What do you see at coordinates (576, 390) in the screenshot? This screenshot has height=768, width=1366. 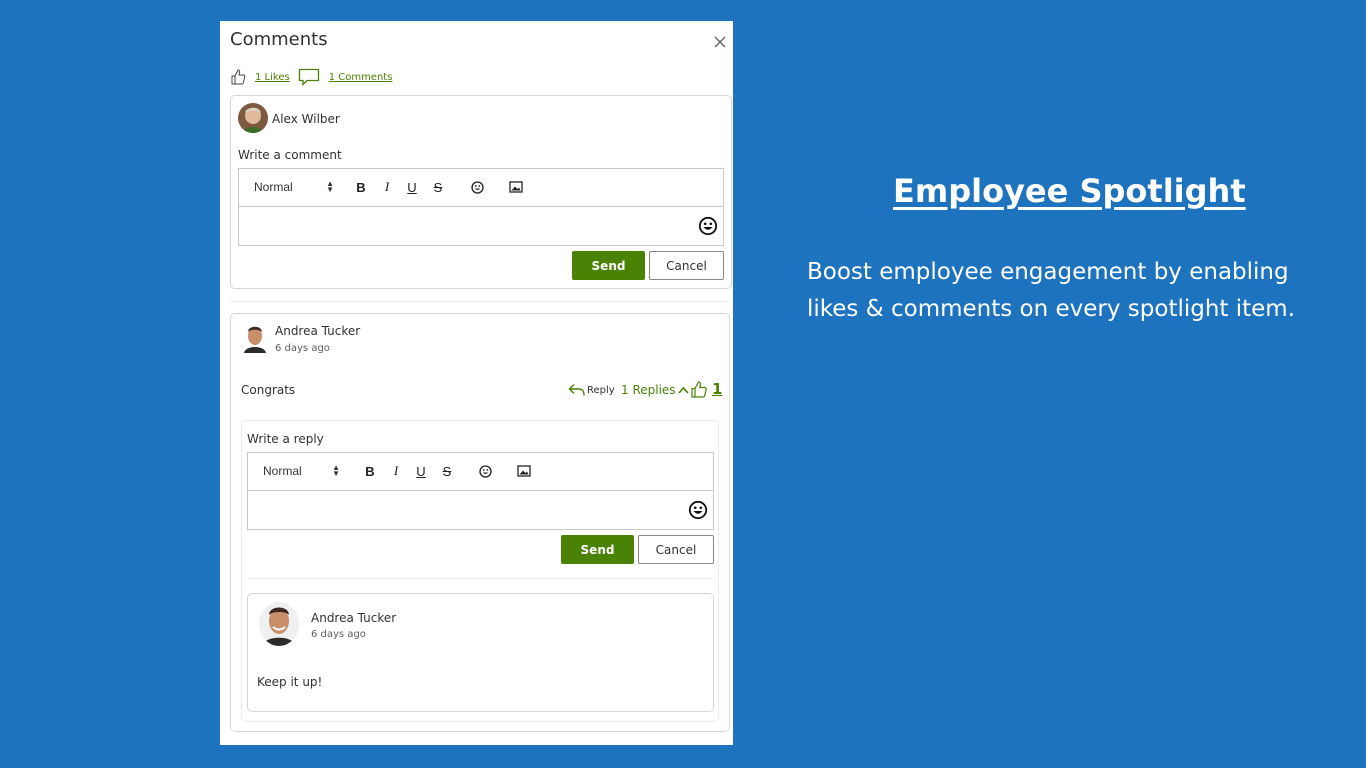 I see `reply-arrow-icon` at bounding box center [576, 390].